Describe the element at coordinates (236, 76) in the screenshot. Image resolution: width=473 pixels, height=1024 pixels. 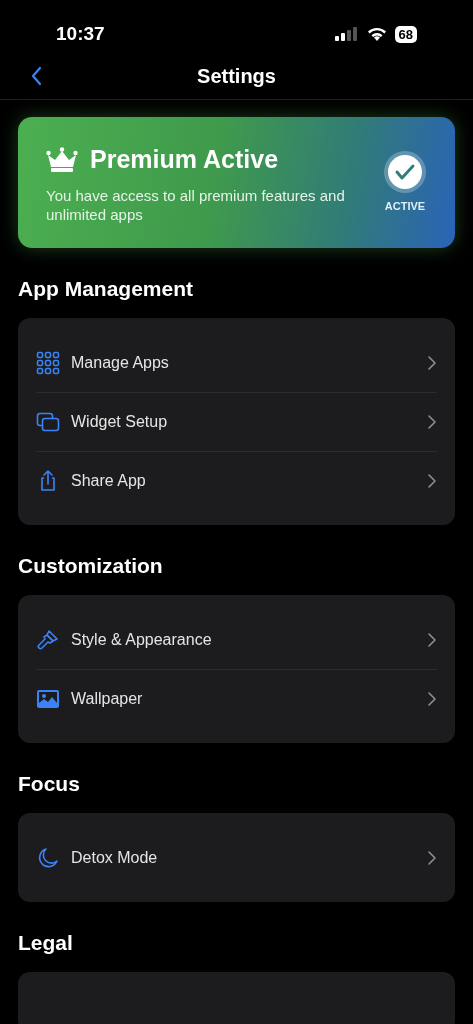
I see `page-title: Settings` at that location.